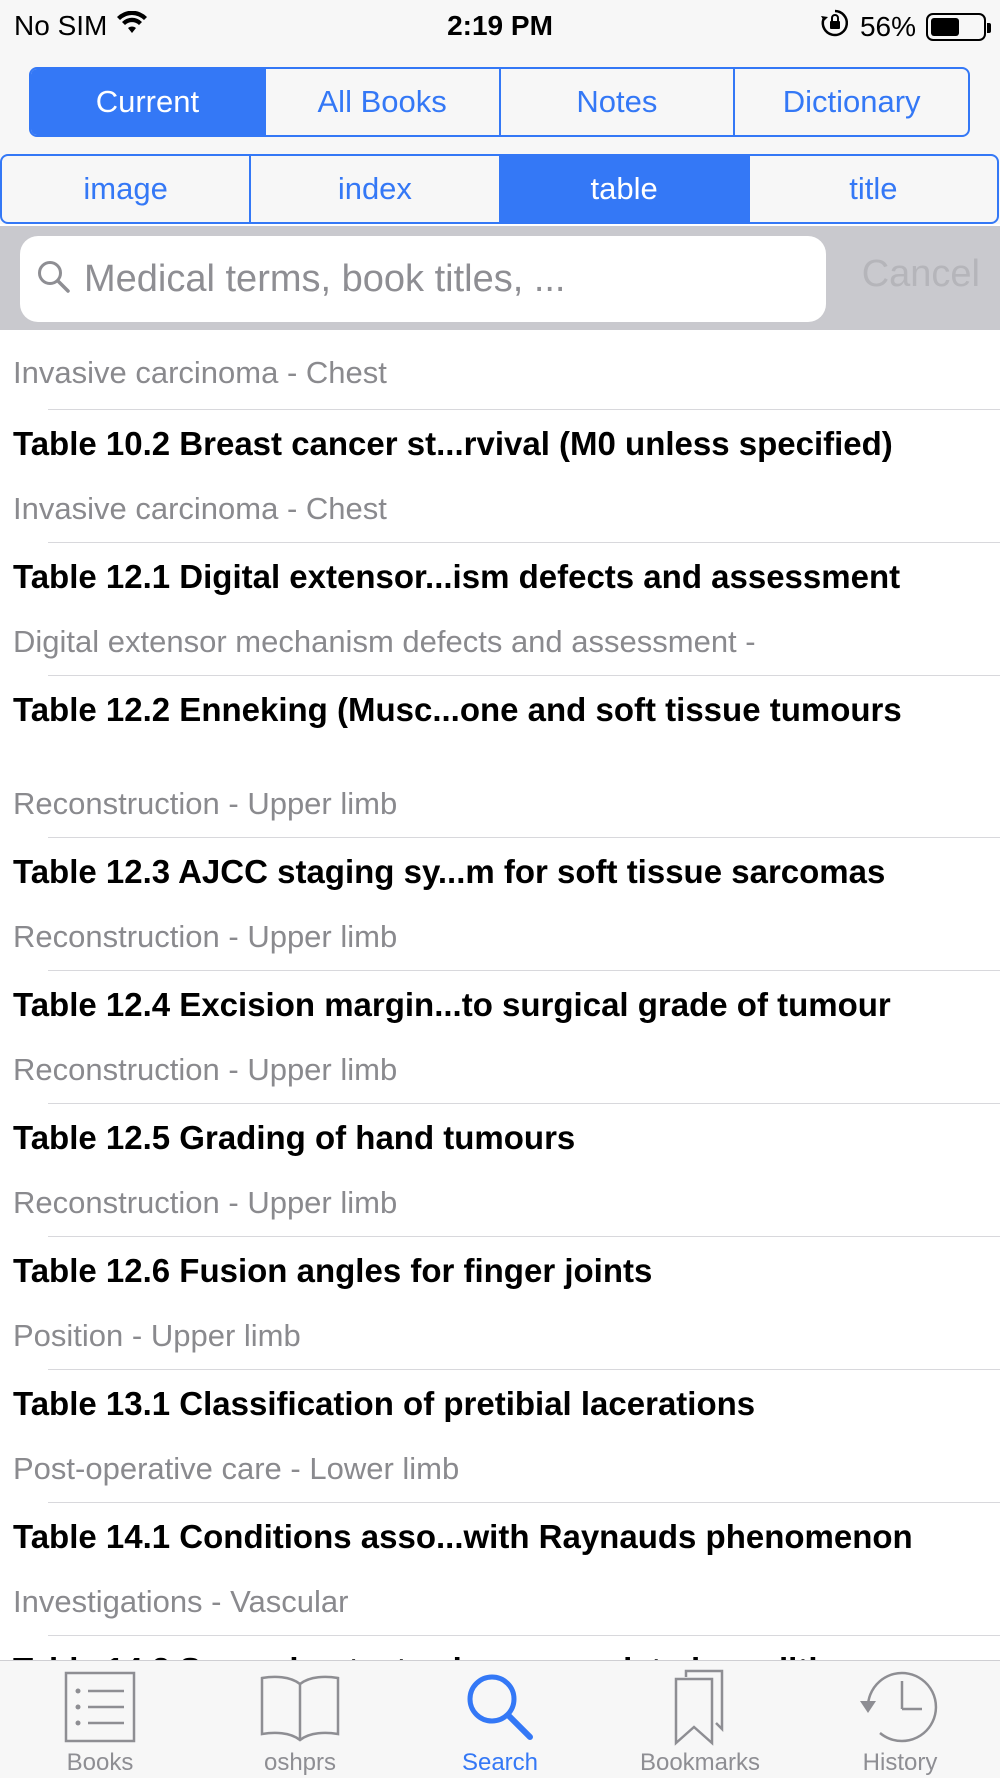  Describe the element at coordinates (100, 1707) in the screenshot. I see `list-icon` at that location.